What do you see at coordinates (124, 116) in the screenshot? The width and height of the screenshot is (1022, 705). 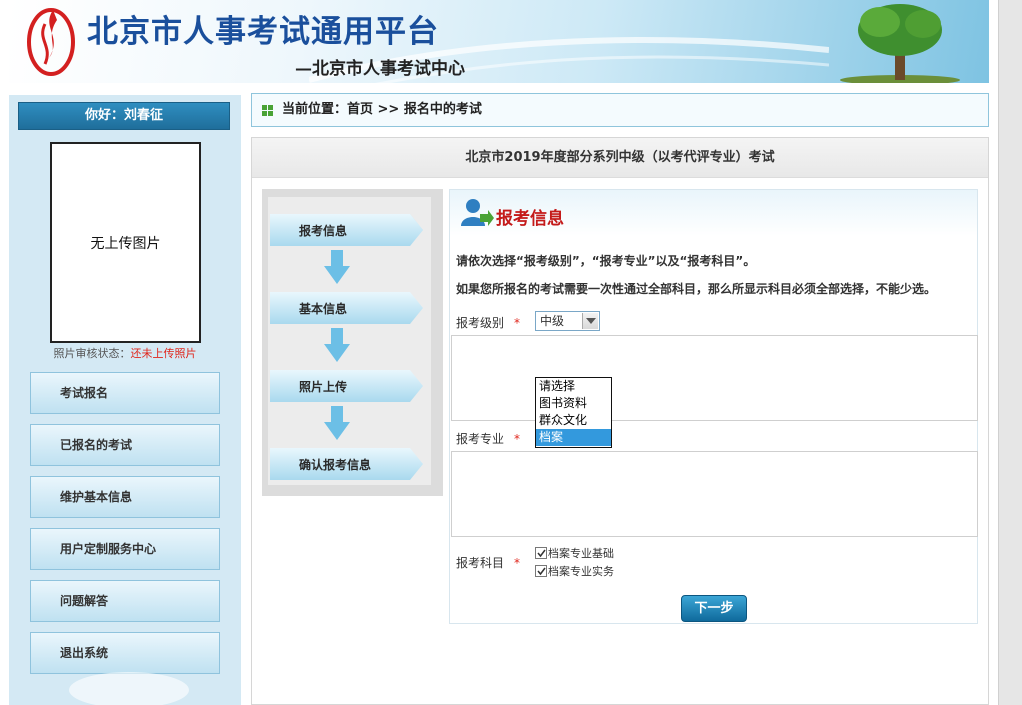 I see `user-greeting: 你好：刘春征` at bounding box center [124, 116].